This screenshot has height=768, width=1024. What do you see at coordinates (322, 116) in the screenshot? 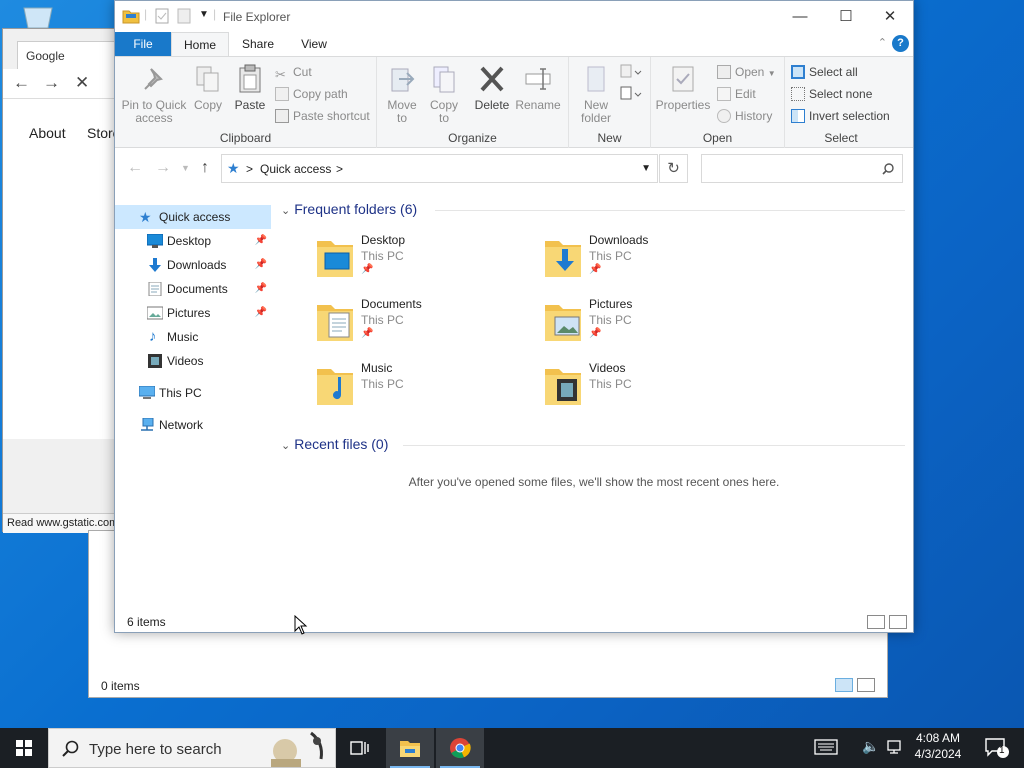
I see `paste-shortcut-button: Paste shortcut` at bounding box center [322, 116].